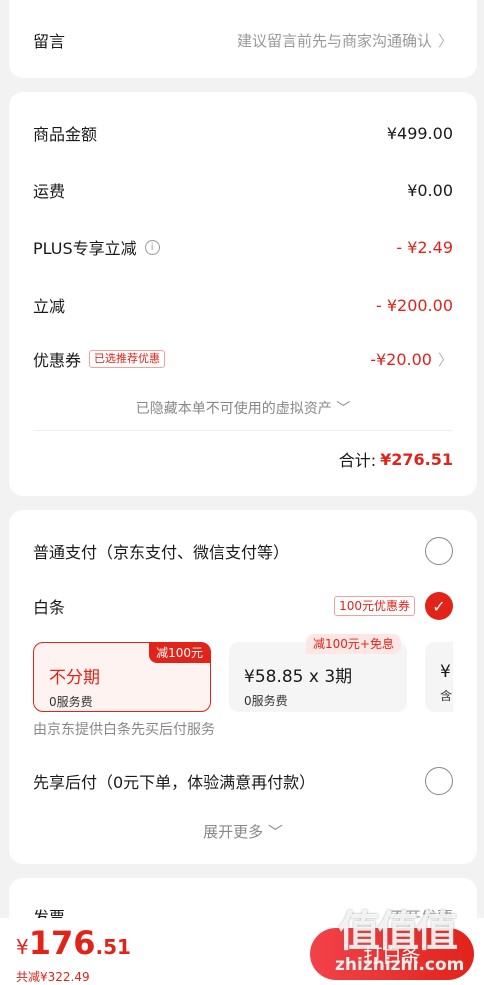 This screenshot has width=484, height=985. I want to click on note-card: 留言 建议留言前先与商家沟通确认 〉, so click(243, 39).